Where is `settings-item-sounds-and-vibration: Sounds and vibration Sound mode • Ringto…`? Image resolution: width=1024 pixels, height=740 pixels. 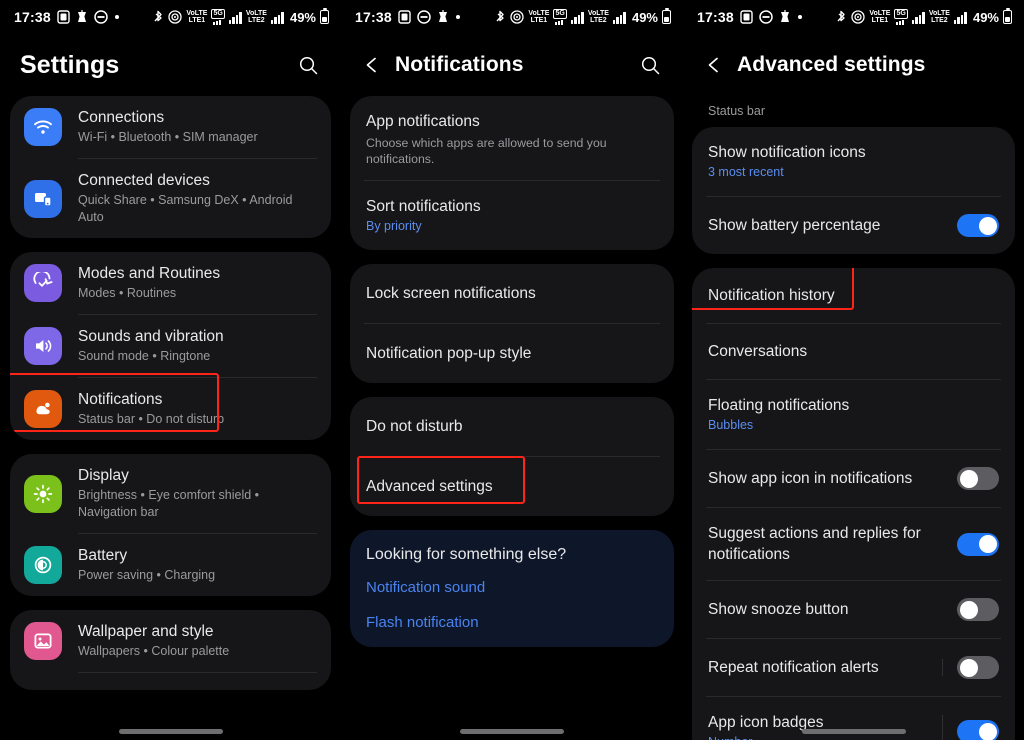
settings-item-sounds-and-vibration: Sounds and vibration Sound mode • Ringto… is located at coordinates (170, 346).